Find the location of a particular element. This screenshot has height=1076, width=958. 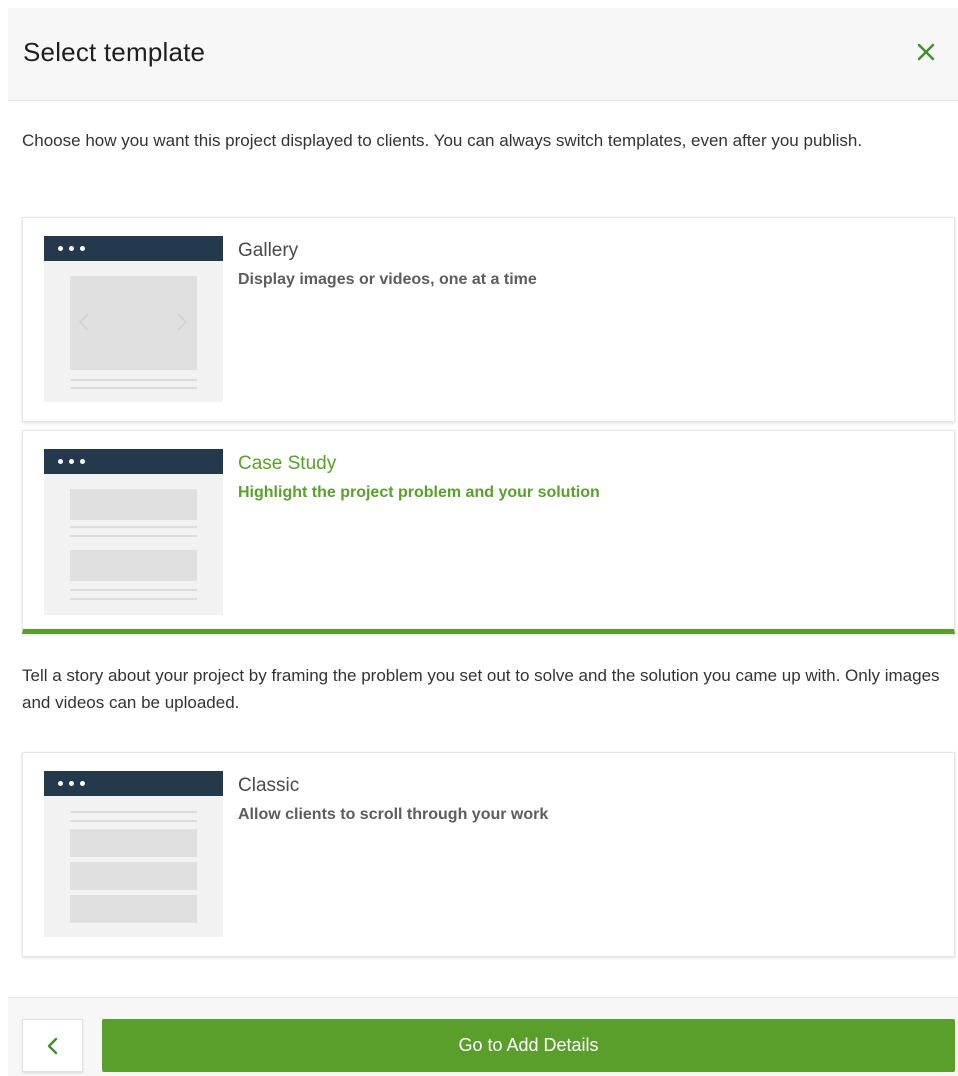

chevron-right-icon is located at coordinates (182, 322).